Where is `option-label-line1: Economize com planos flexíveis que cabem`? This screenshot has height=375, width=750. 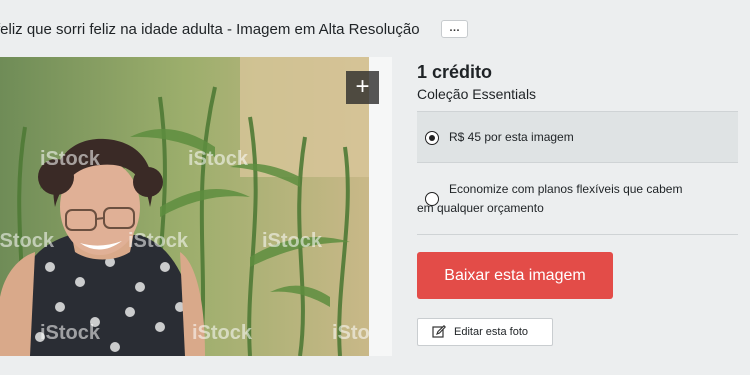
option-label-line1: Economize com planos flexíveis que cabem is located at coordinates (566, 189).